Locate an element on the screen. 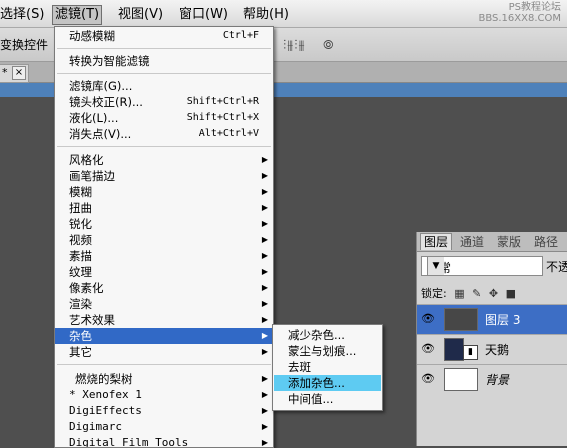  menu-help: 帮助(H) is located at coordinates (266, 15).